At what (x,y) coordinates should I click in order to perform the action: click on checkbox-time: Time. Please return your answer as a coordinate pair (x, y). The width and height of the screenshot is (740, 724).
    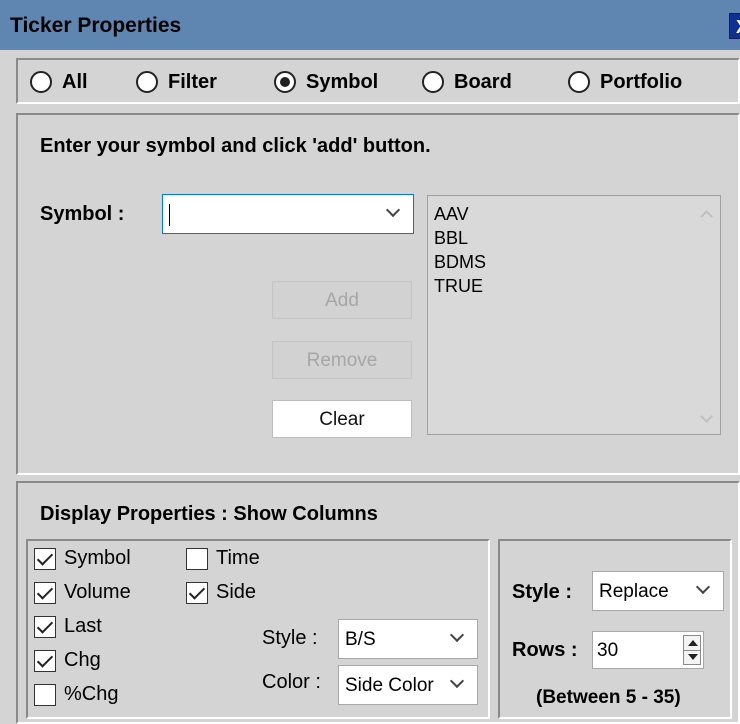
    Looking at the image, I should click on (223, 558).